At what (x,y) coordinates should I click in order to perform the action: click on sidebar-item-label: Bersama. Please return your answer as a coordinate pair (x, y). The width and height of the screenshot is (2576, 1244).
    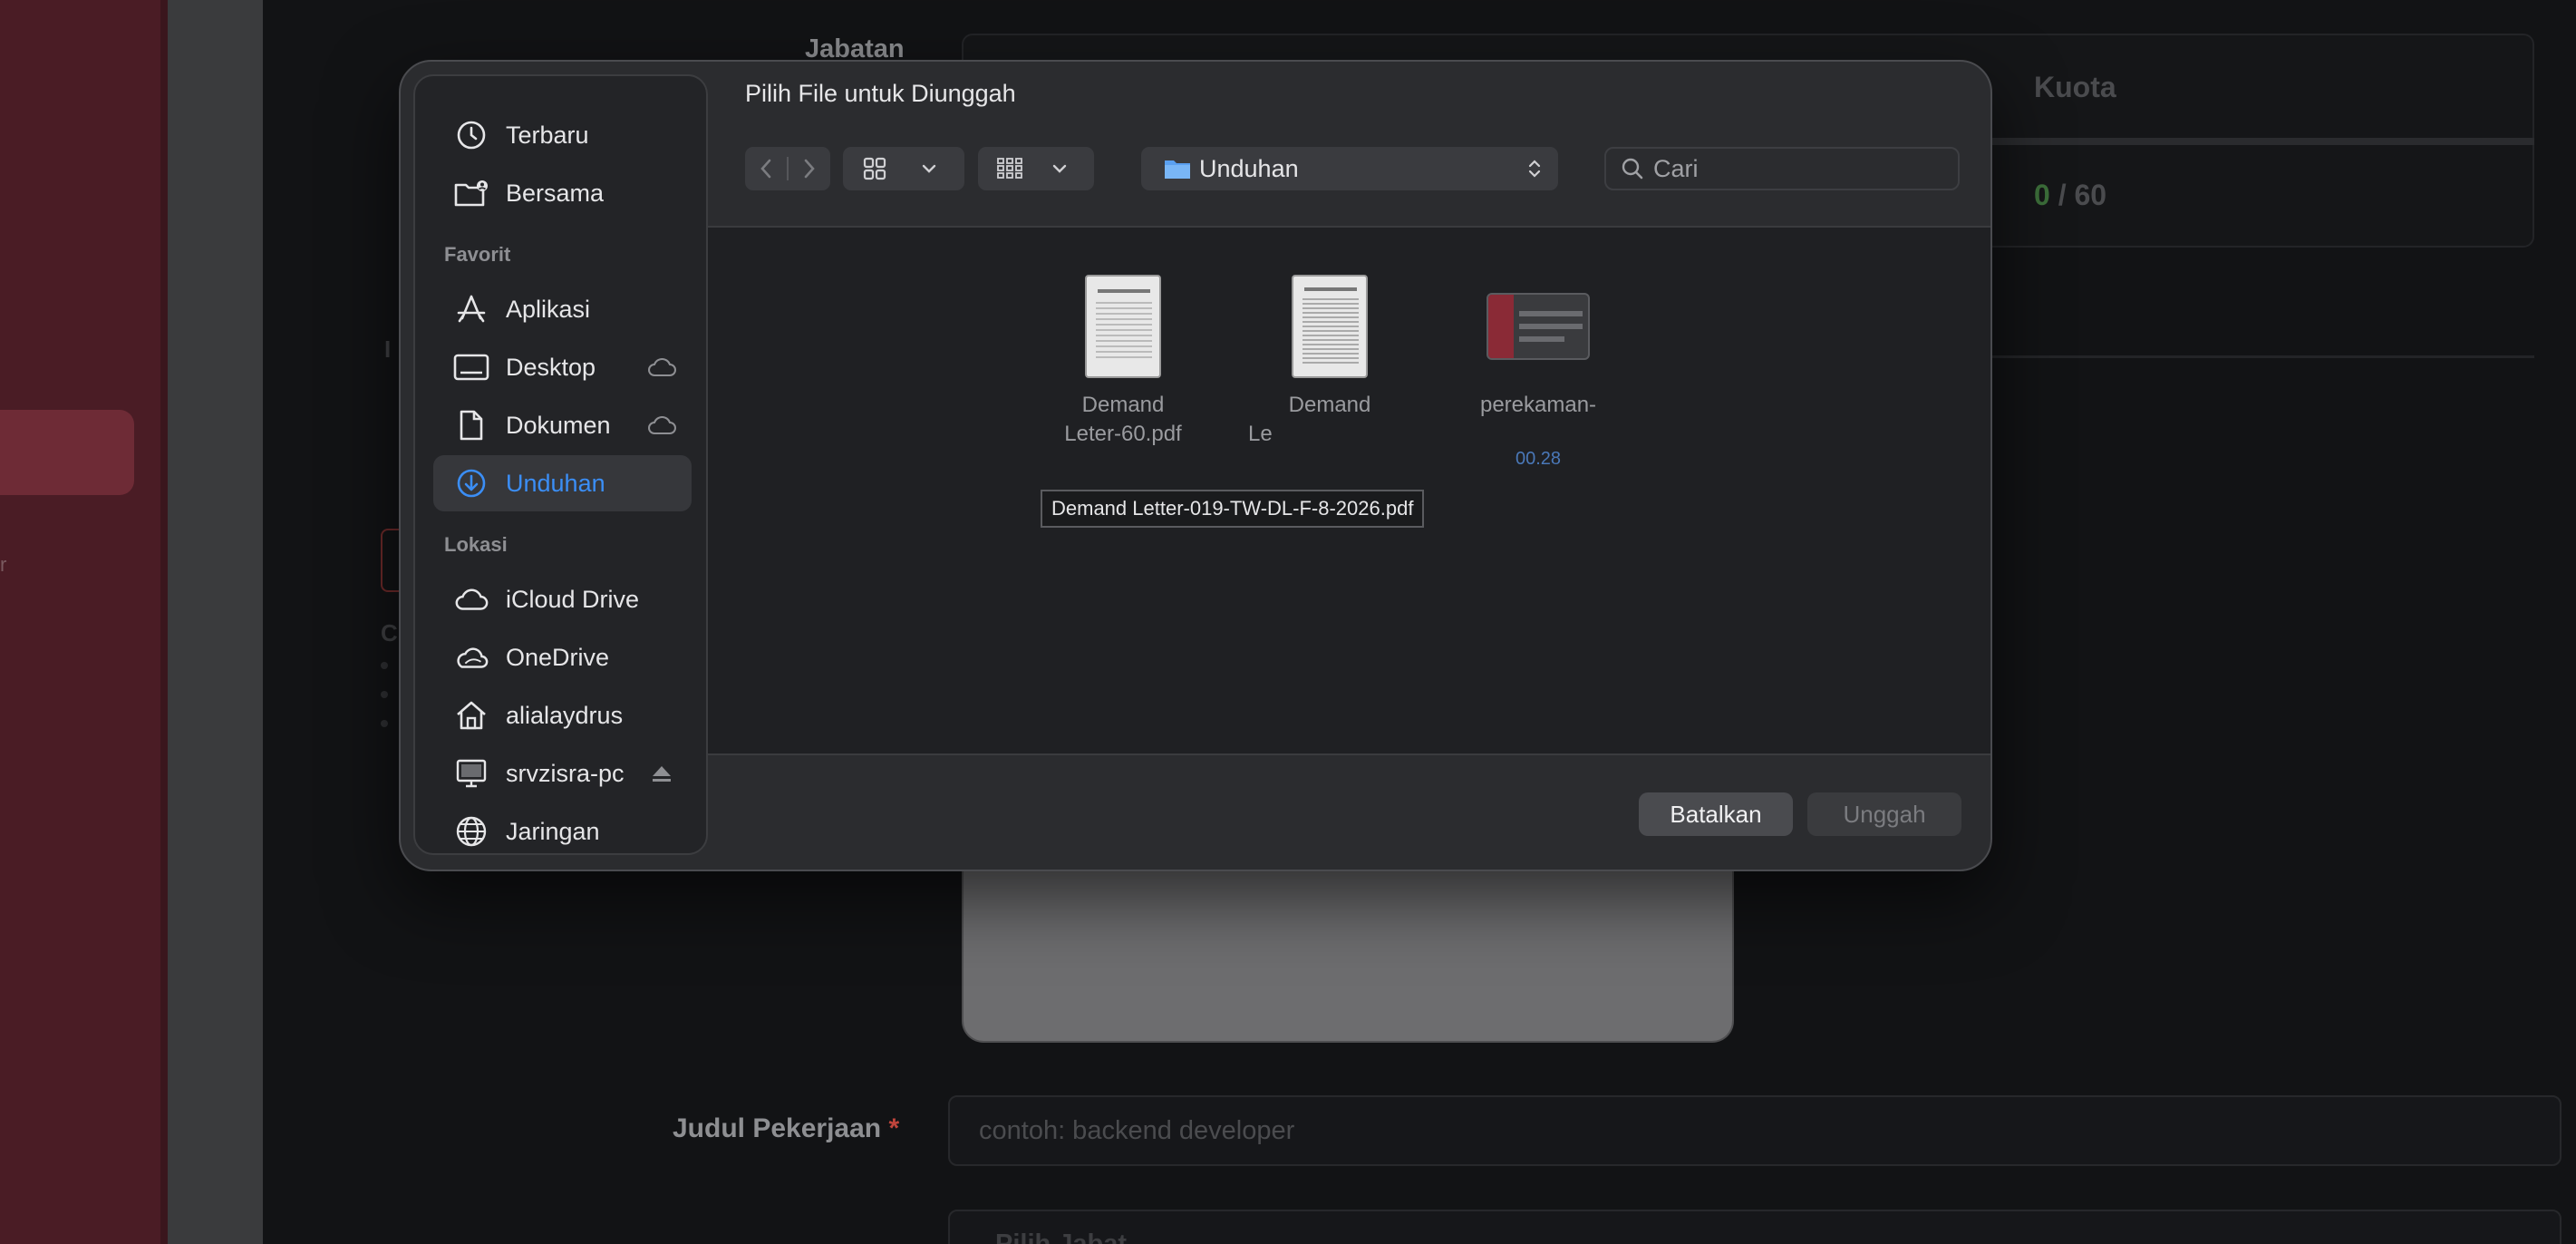
    Looking at the image, I should click on (555, 193).